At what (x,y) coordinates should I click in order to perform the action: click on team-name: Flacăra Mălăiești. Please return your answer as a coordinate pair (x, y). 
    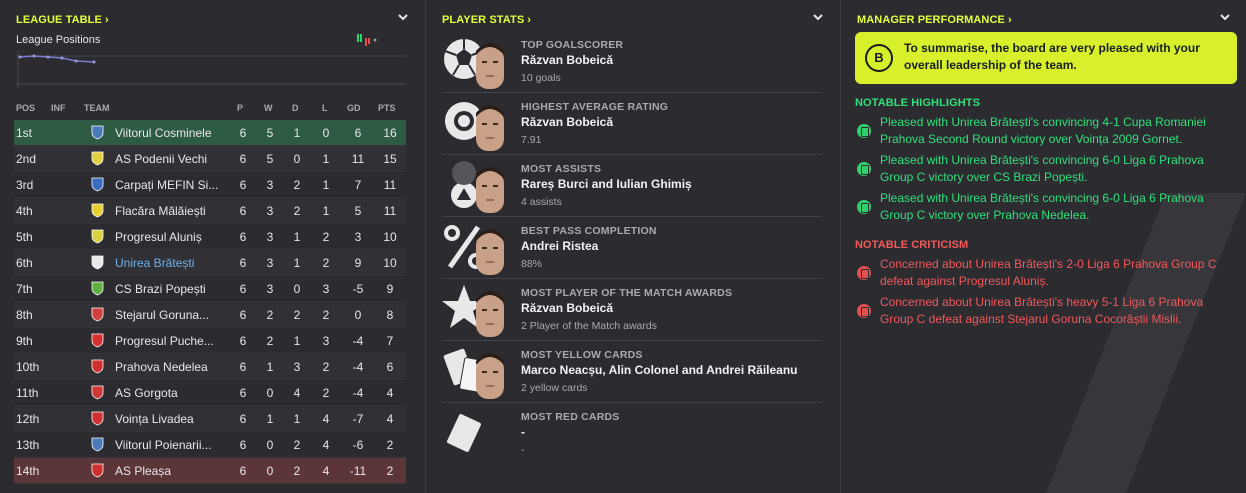
    Looking at the image, I should click on (171, 211).